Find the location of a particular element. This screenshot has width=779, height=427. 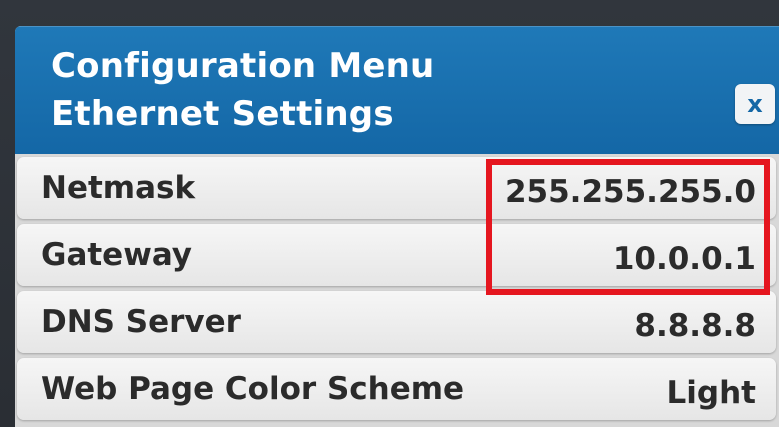

close-icon: x is located at coordinates (755, 104).